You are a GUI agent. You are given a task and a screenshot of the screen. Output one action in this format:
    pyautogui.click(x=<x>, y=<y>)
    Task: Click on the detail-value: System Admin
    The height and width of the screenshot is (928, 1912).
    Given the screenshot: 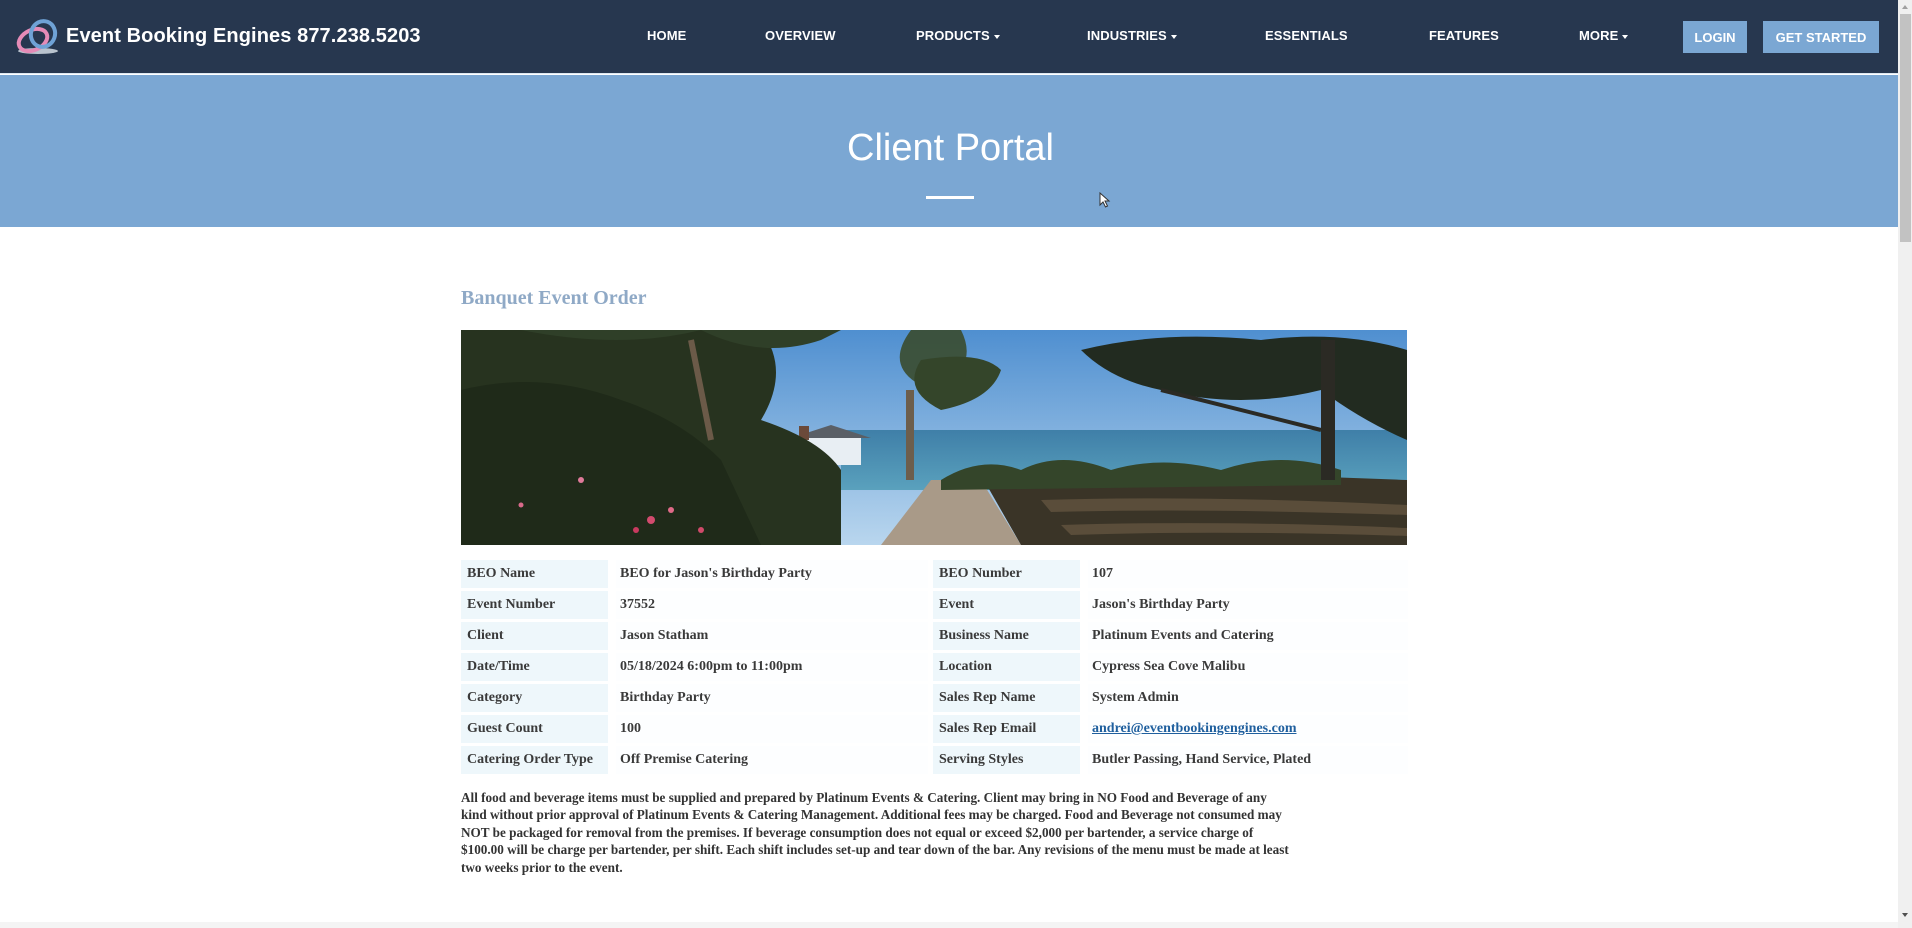 What is the action you would take?
    pyautogui.click(x=1248, y=698)
    